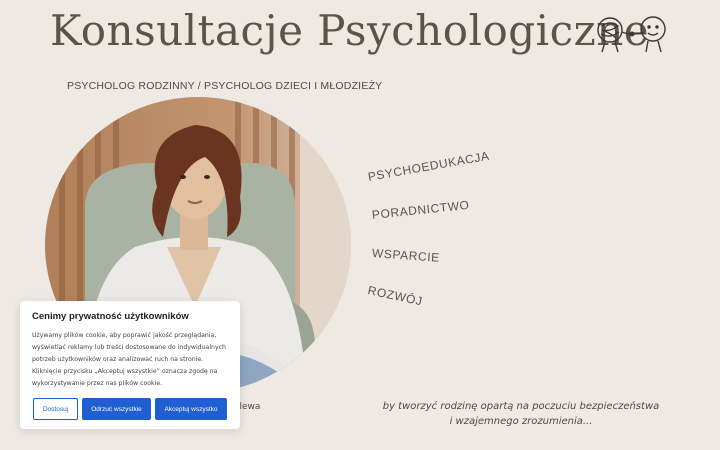 The height and width of the screenshot is (450, 720). What do you see at coordinates (349, 30) in the screenshot?
I see `site-title: Konsultacje Psychologiczne` at bounding box center [349, 30].